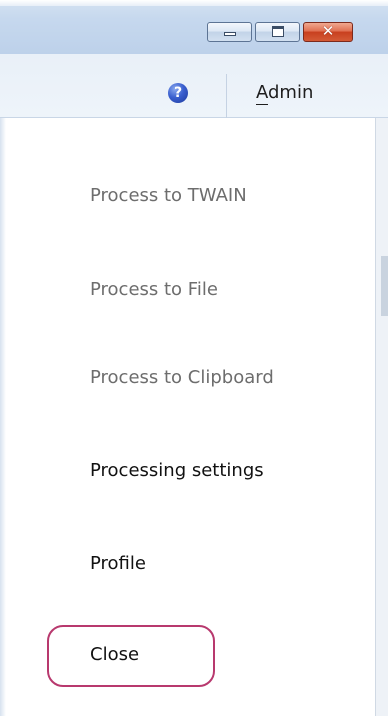 The height and width of the screenshot is (716, 388). Describe the element at coordinates (118, 563) in the screenshot. I see `menu-item-profile: Profile` at that location.